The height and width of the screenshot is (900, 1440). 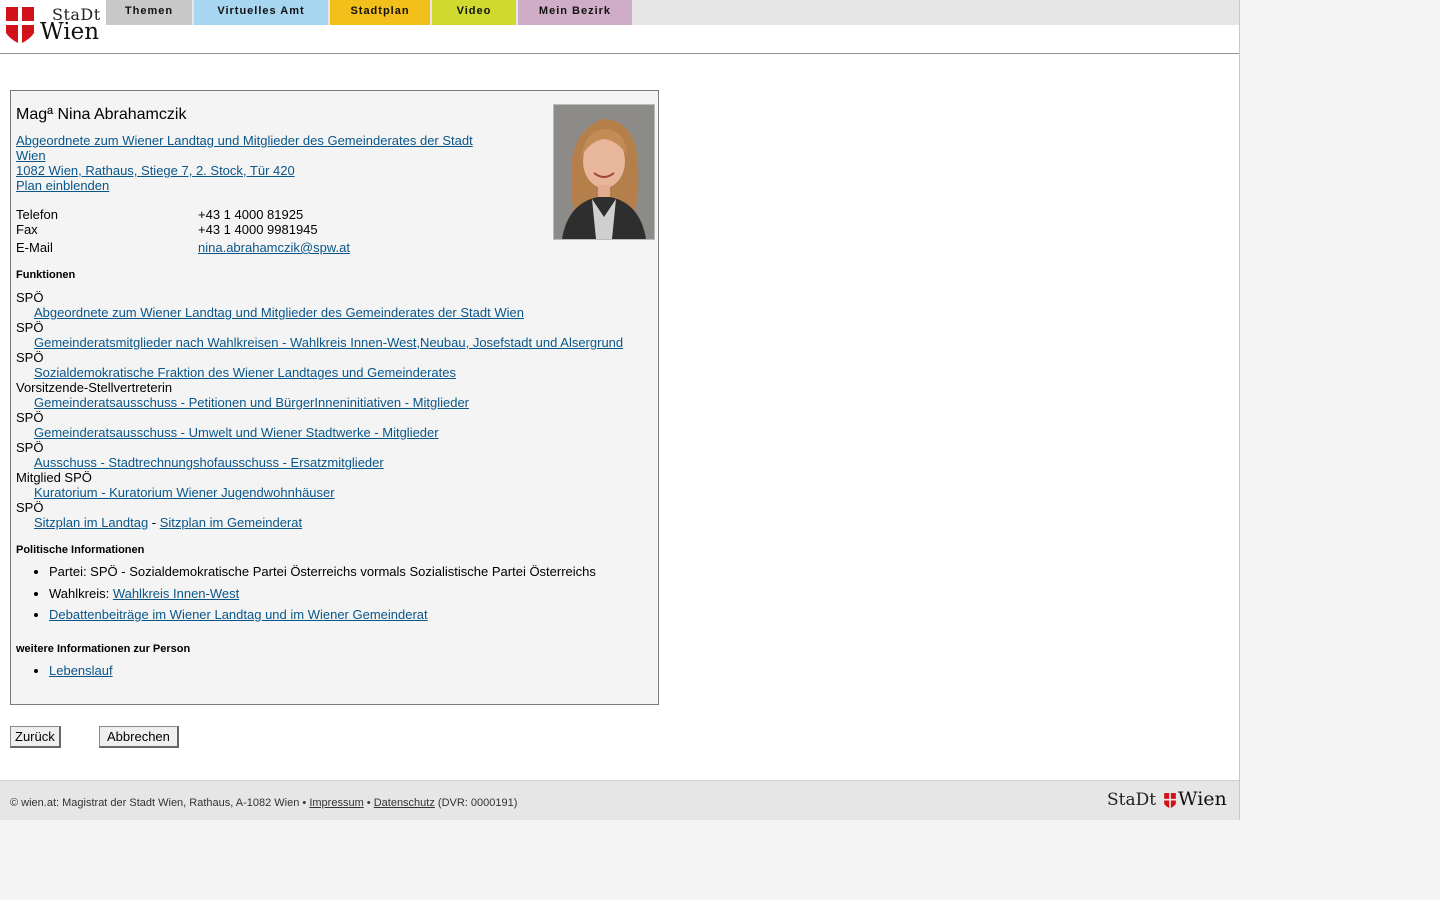 What do you see at coordinates (35, 737) in the screenshot?
I see `back-button: Zurück` at bounding box center [35, 737].